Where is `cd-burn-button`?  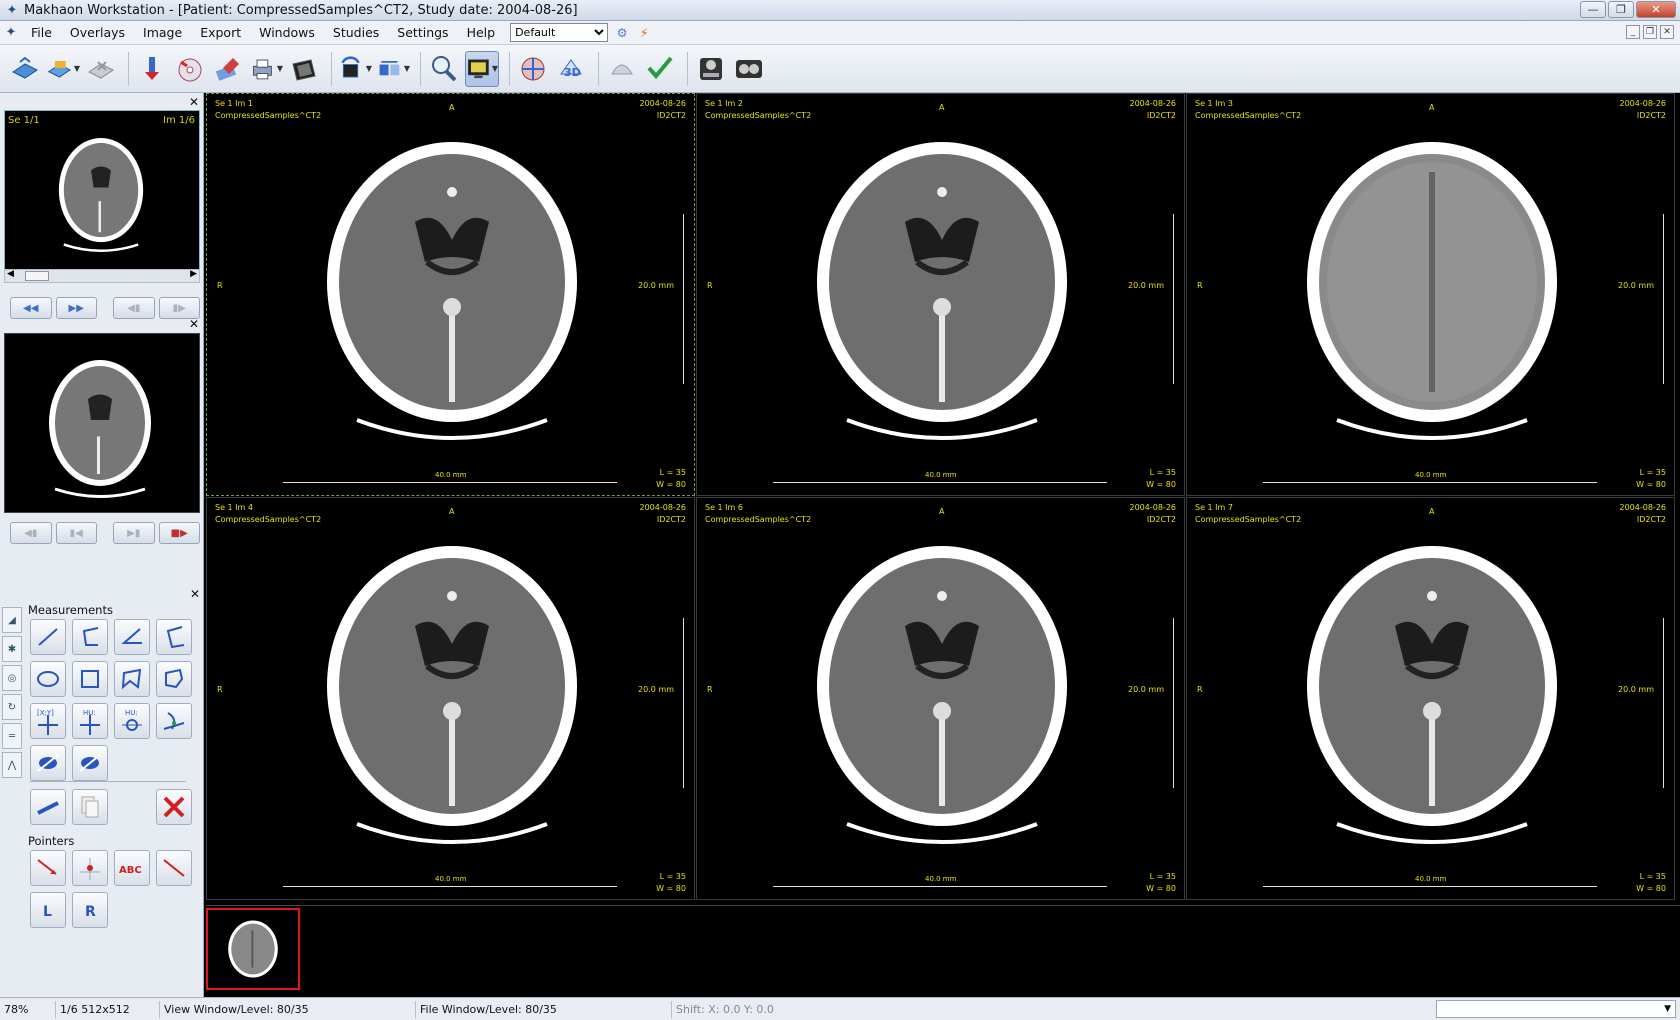 cd-burn-button is located at coordinates (190, 69).